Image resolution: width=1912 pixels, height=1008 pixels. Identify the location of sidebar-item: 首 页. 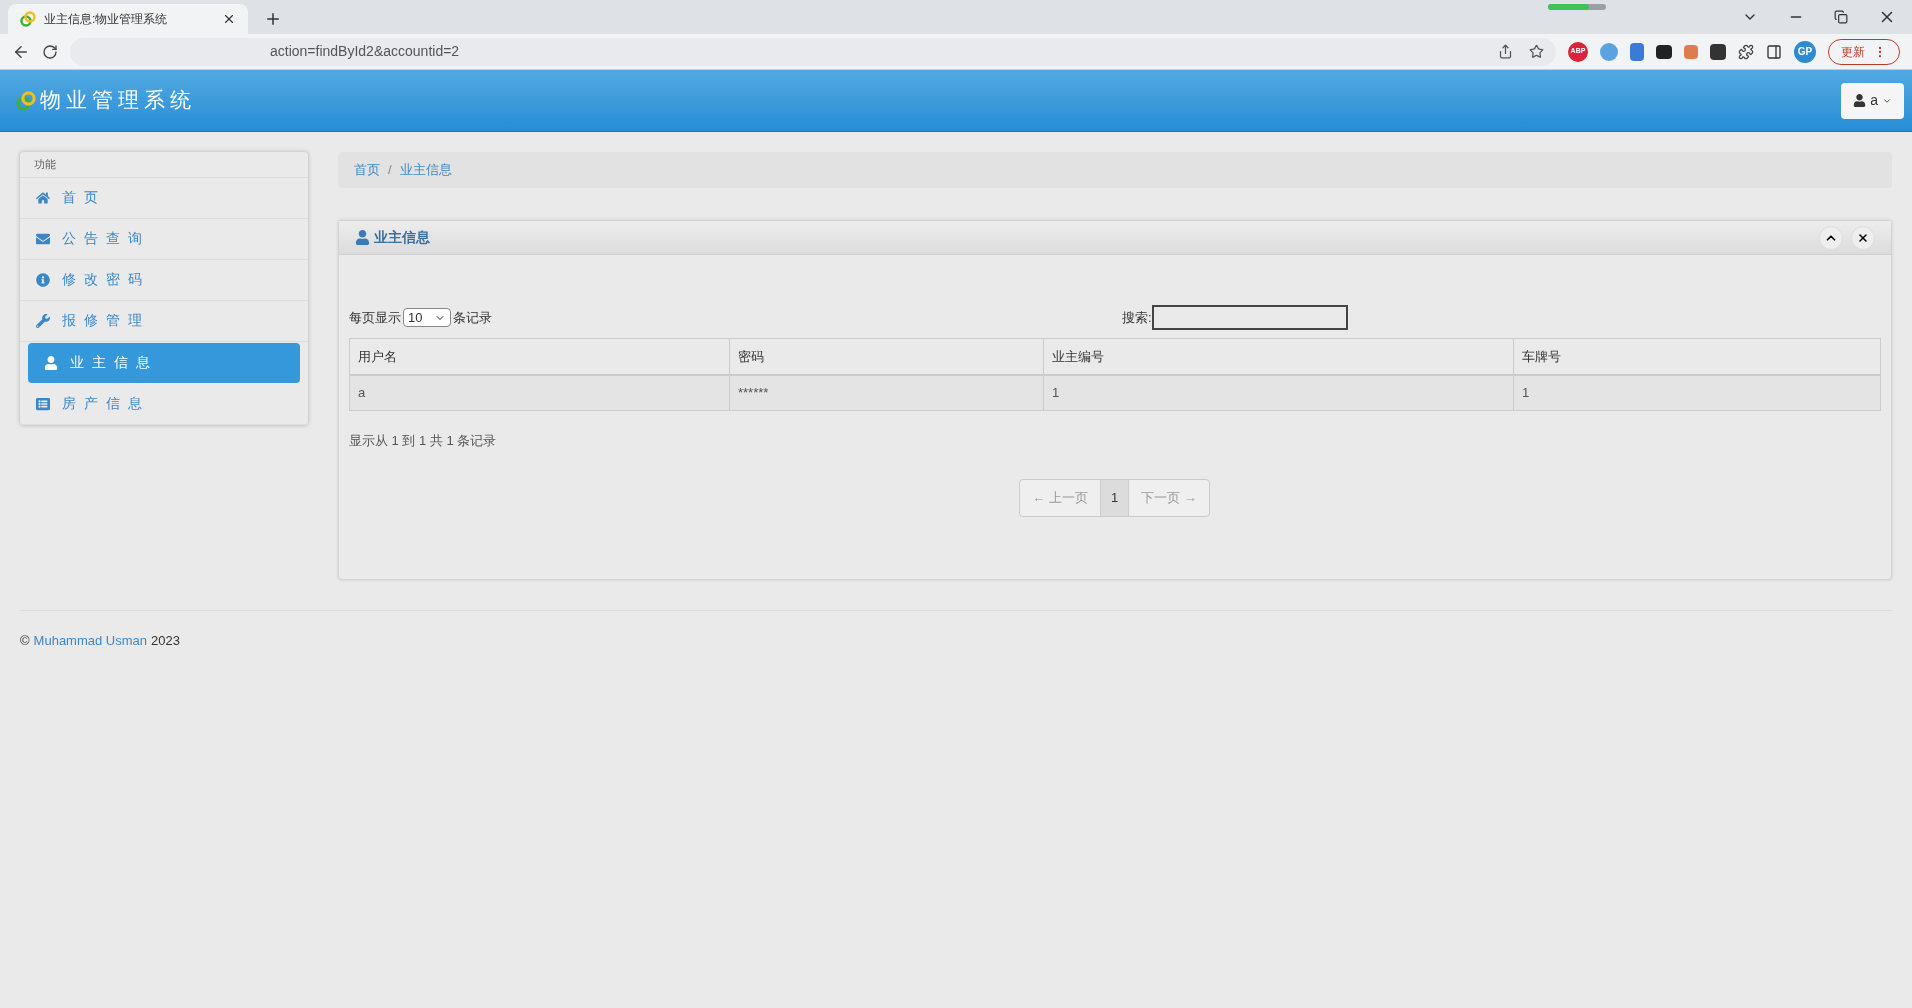
(164, 198).